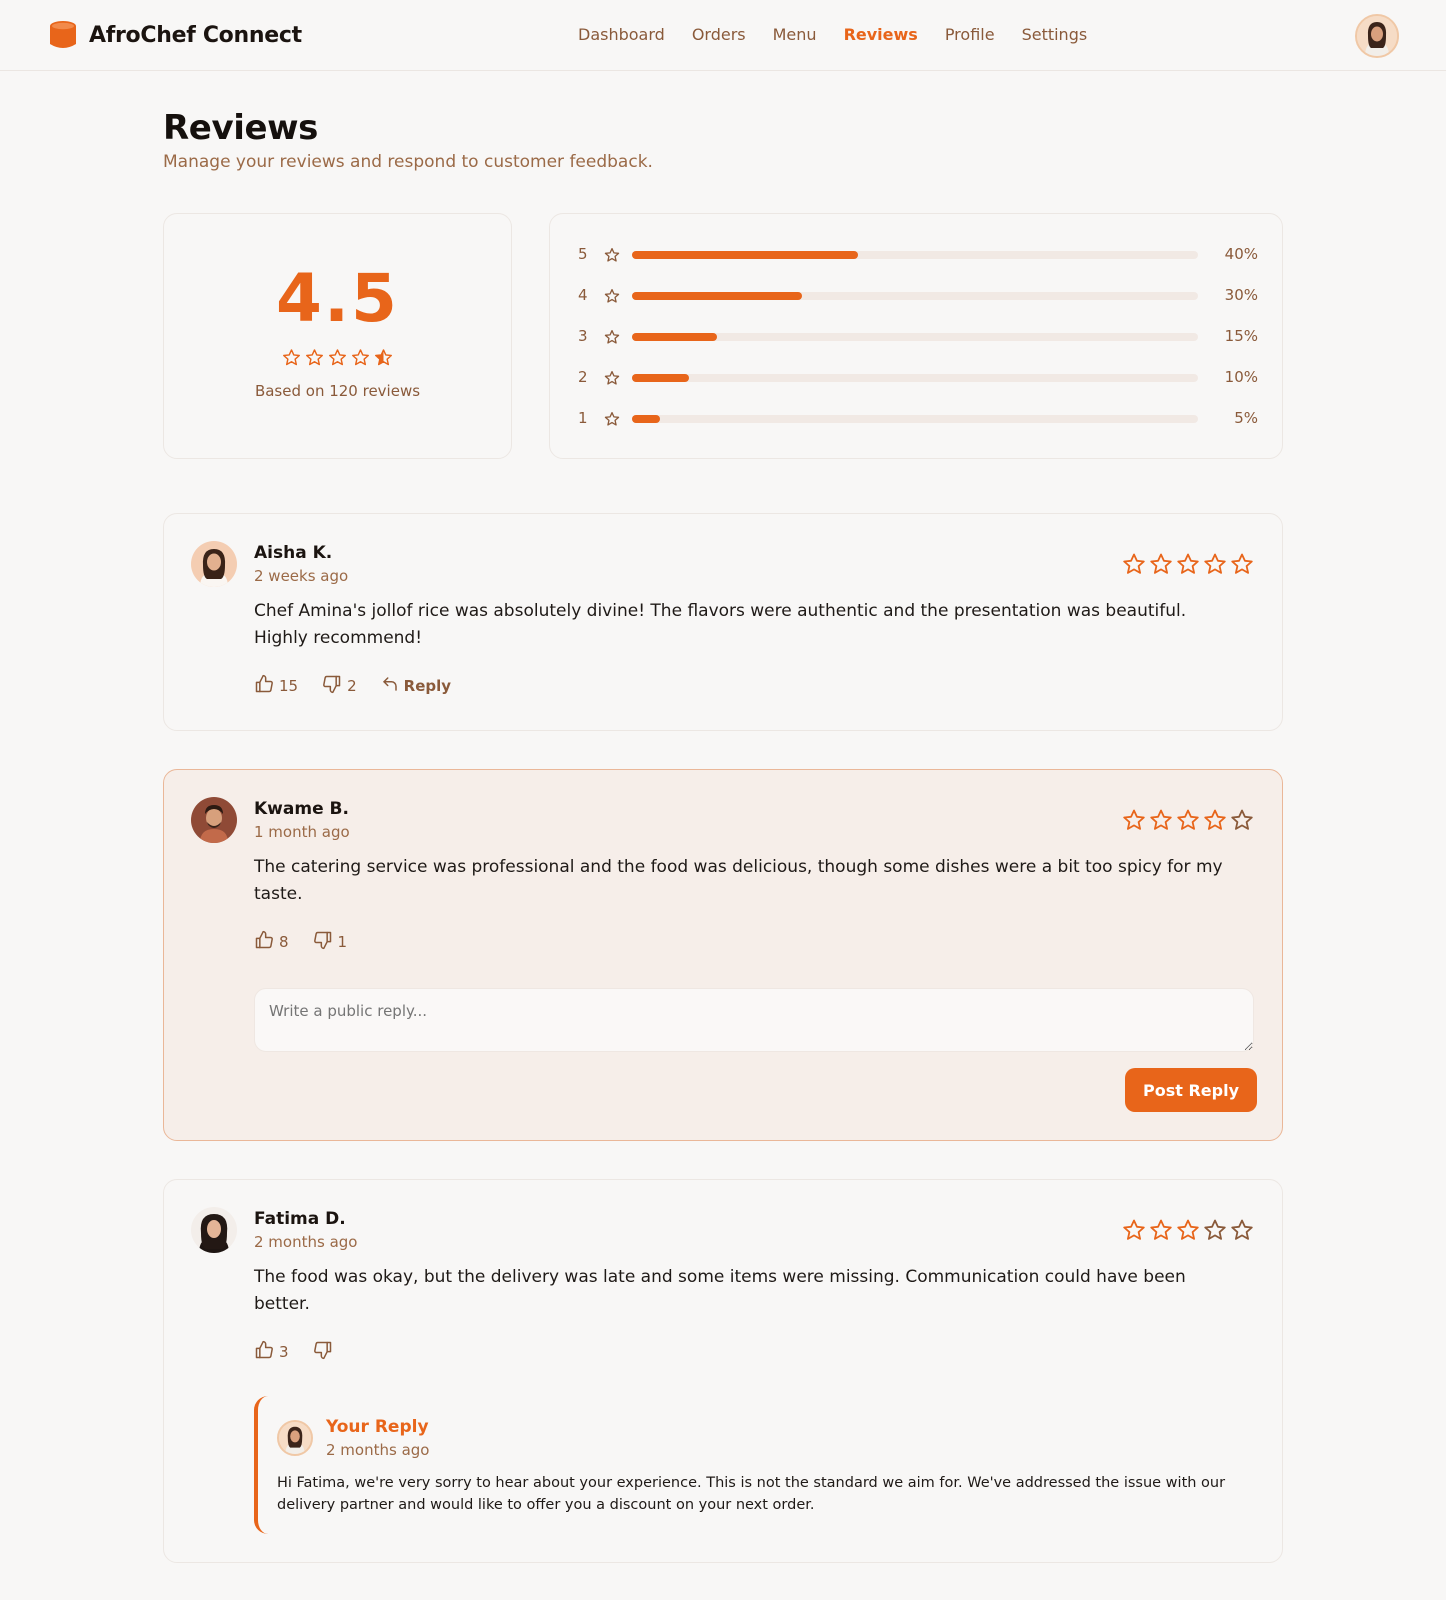 This screenshot has height=1600, width=1446. What do you see at coordinates (295, 1438) in the screenshot?
I see `chef-avatar` at bounding box center [295, 1438].